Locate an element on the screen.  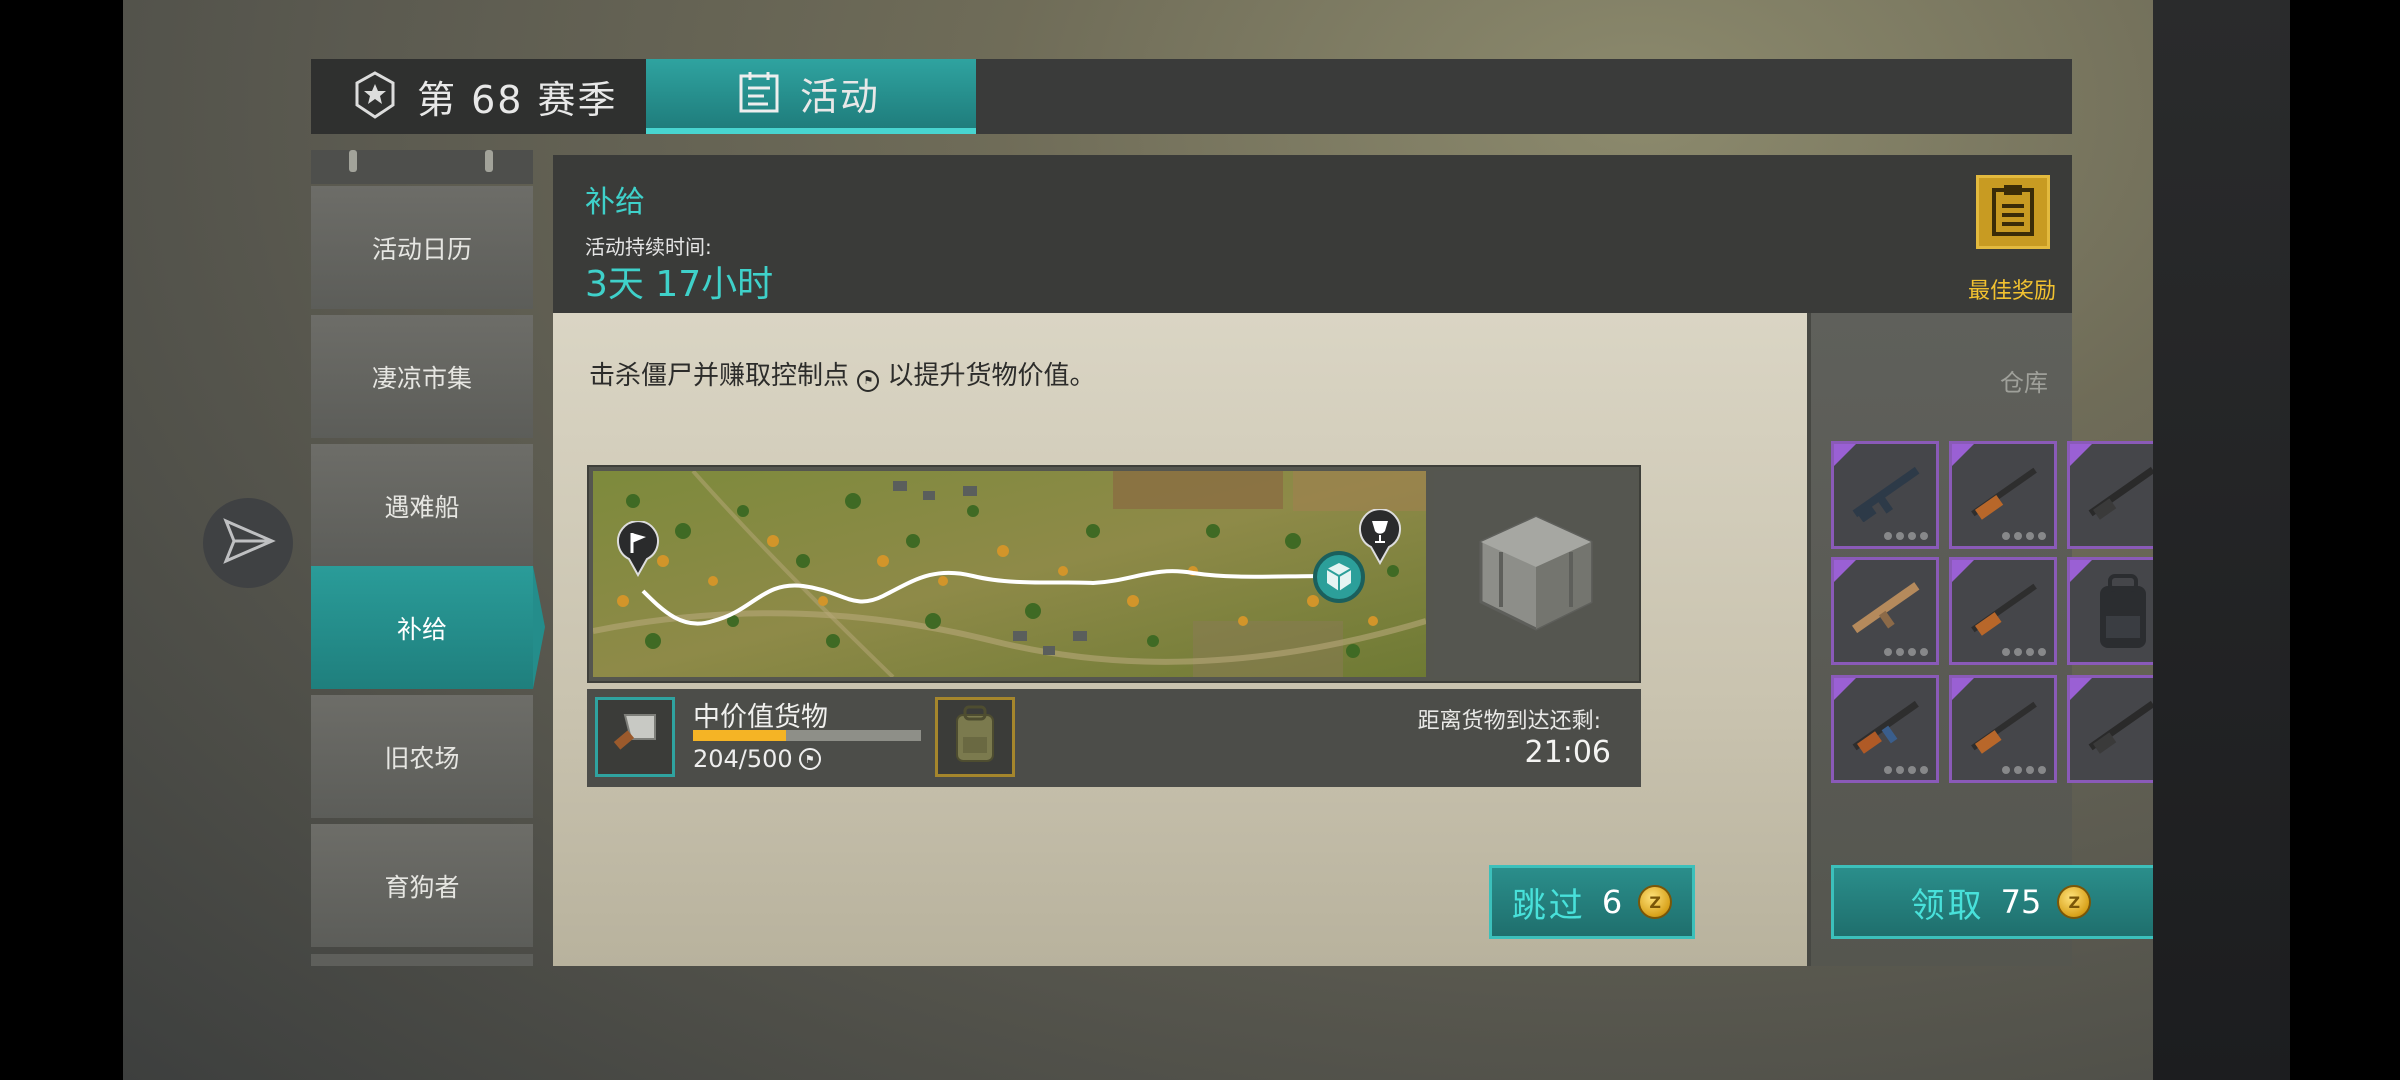
sidebar-item-bleak-market: 凄凉市集 is located at coordinates (422, 376).